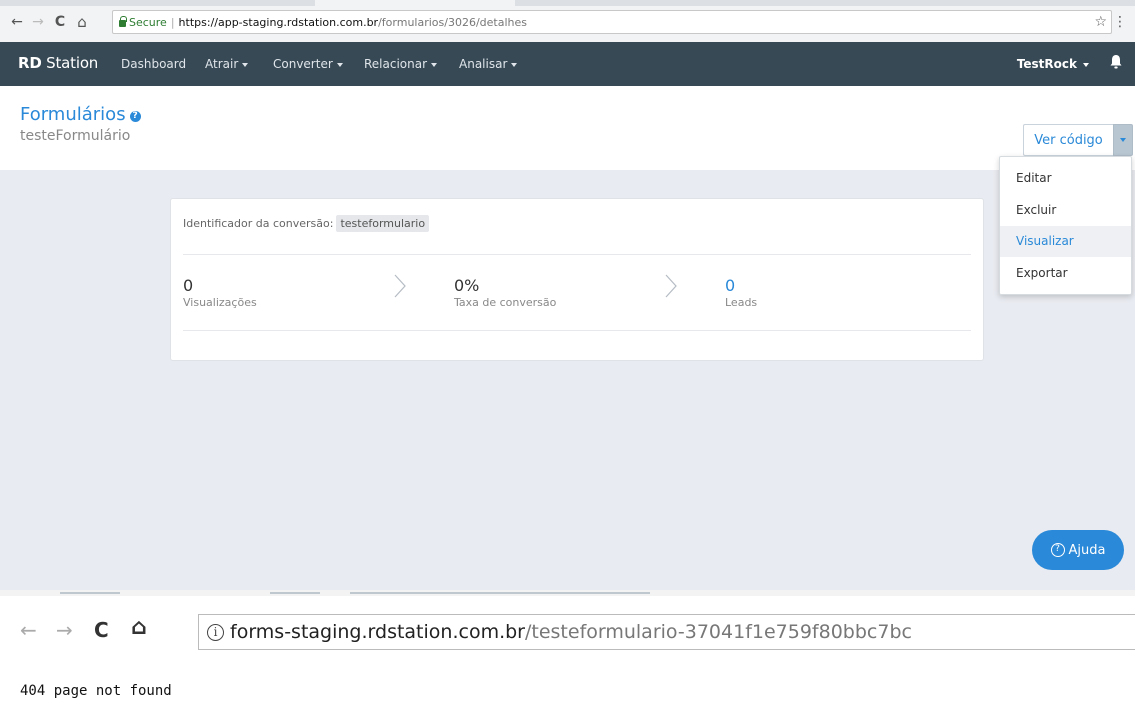  What do you see at coordinates (1065, 178) in the screenshot?
I see `menu-item-editar: Editar` at bounding box center [1065, 178].